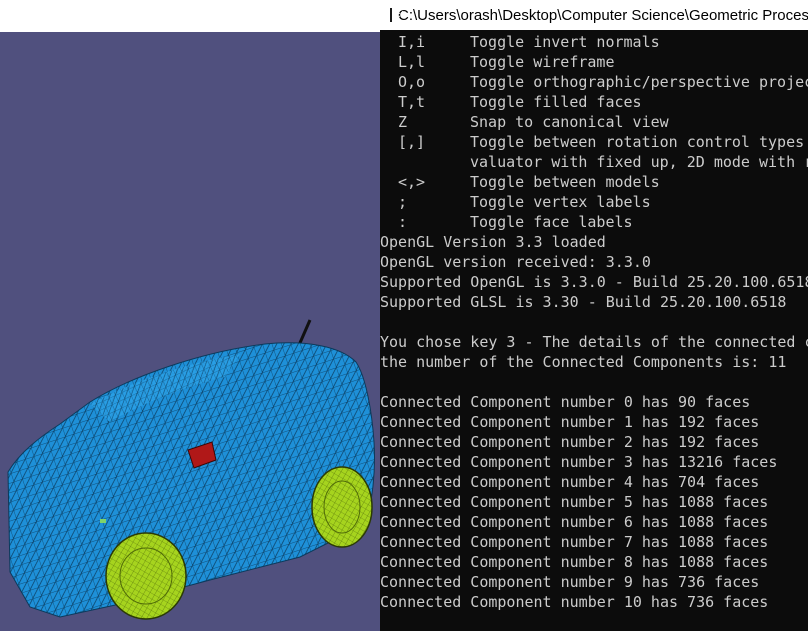 The width and height of the screenshot is (808, 631). I want to click on help-line: Z Snap to canonical view, so click(594, 122).